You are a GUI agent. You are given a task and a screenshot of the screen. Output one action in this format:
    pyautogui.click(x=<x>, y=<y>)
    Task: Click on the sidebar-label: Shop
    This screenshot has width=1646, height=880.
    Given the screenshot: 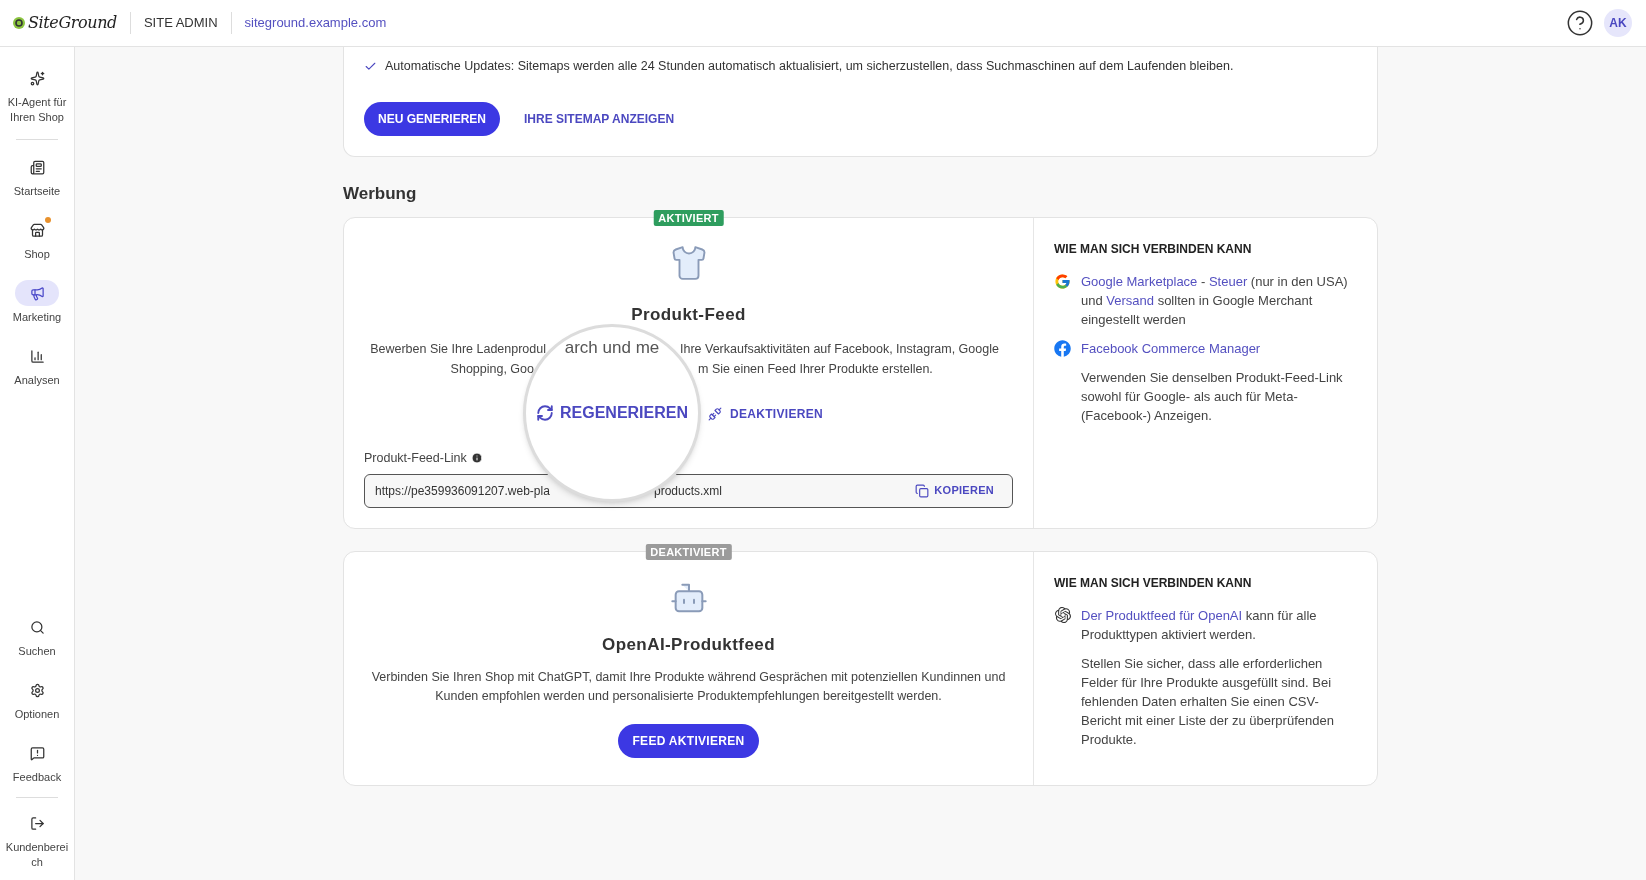 What is the action you would take?
    pyautogui.click(x=37, y=254)
    